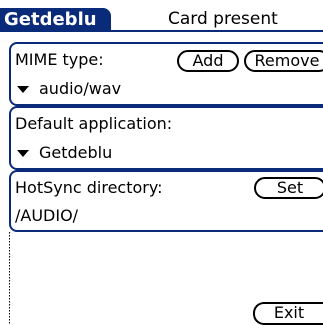  Describe the element at coordinates (76, 152) in the screenshot. I see `default-application-value: Getdeblu` at that location.